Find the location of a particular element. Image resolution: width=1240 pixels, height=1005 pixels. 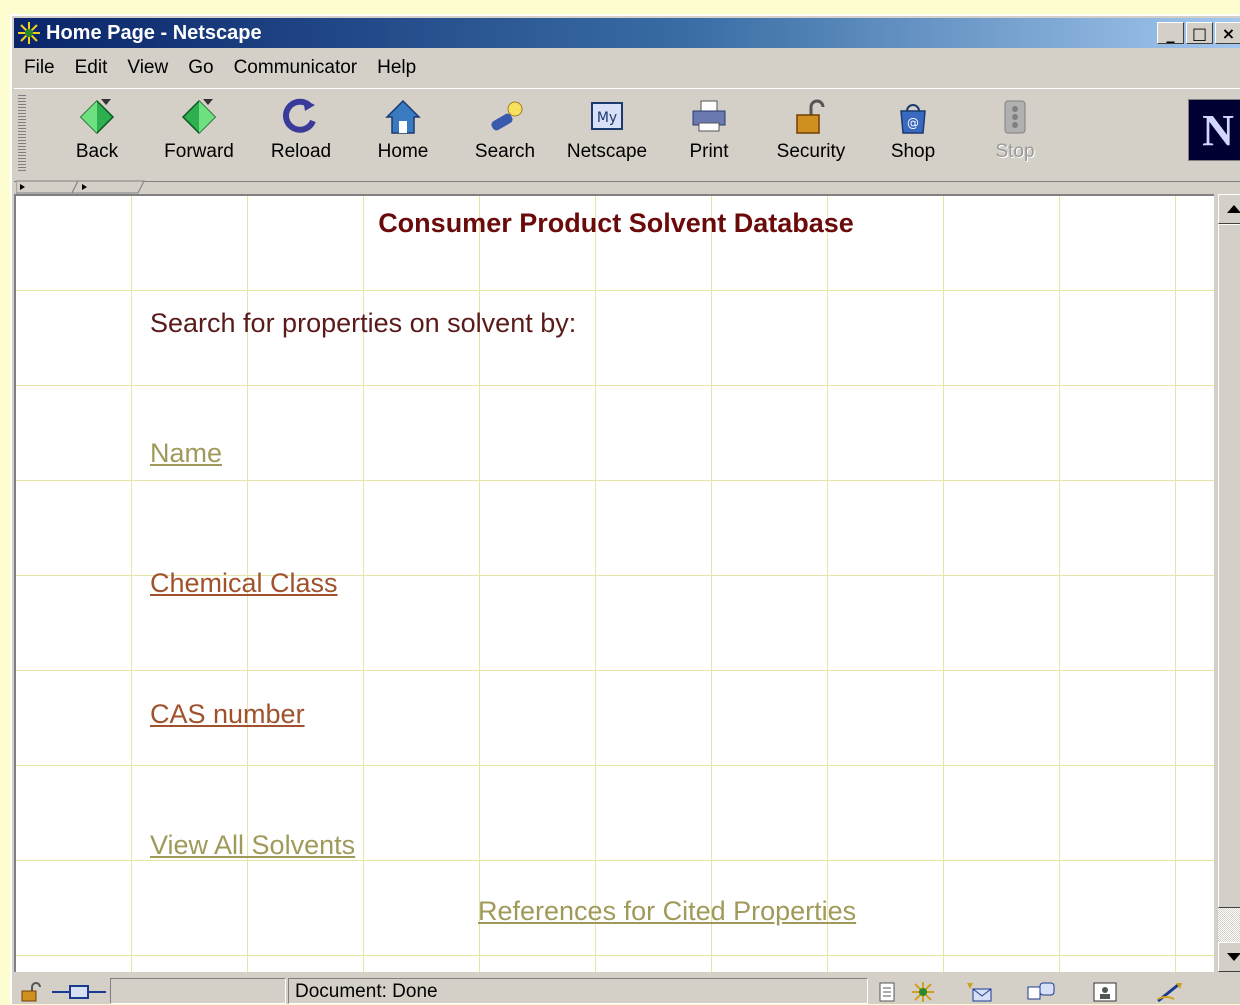

reload-button: Reload is located at coordinates (301, 137).